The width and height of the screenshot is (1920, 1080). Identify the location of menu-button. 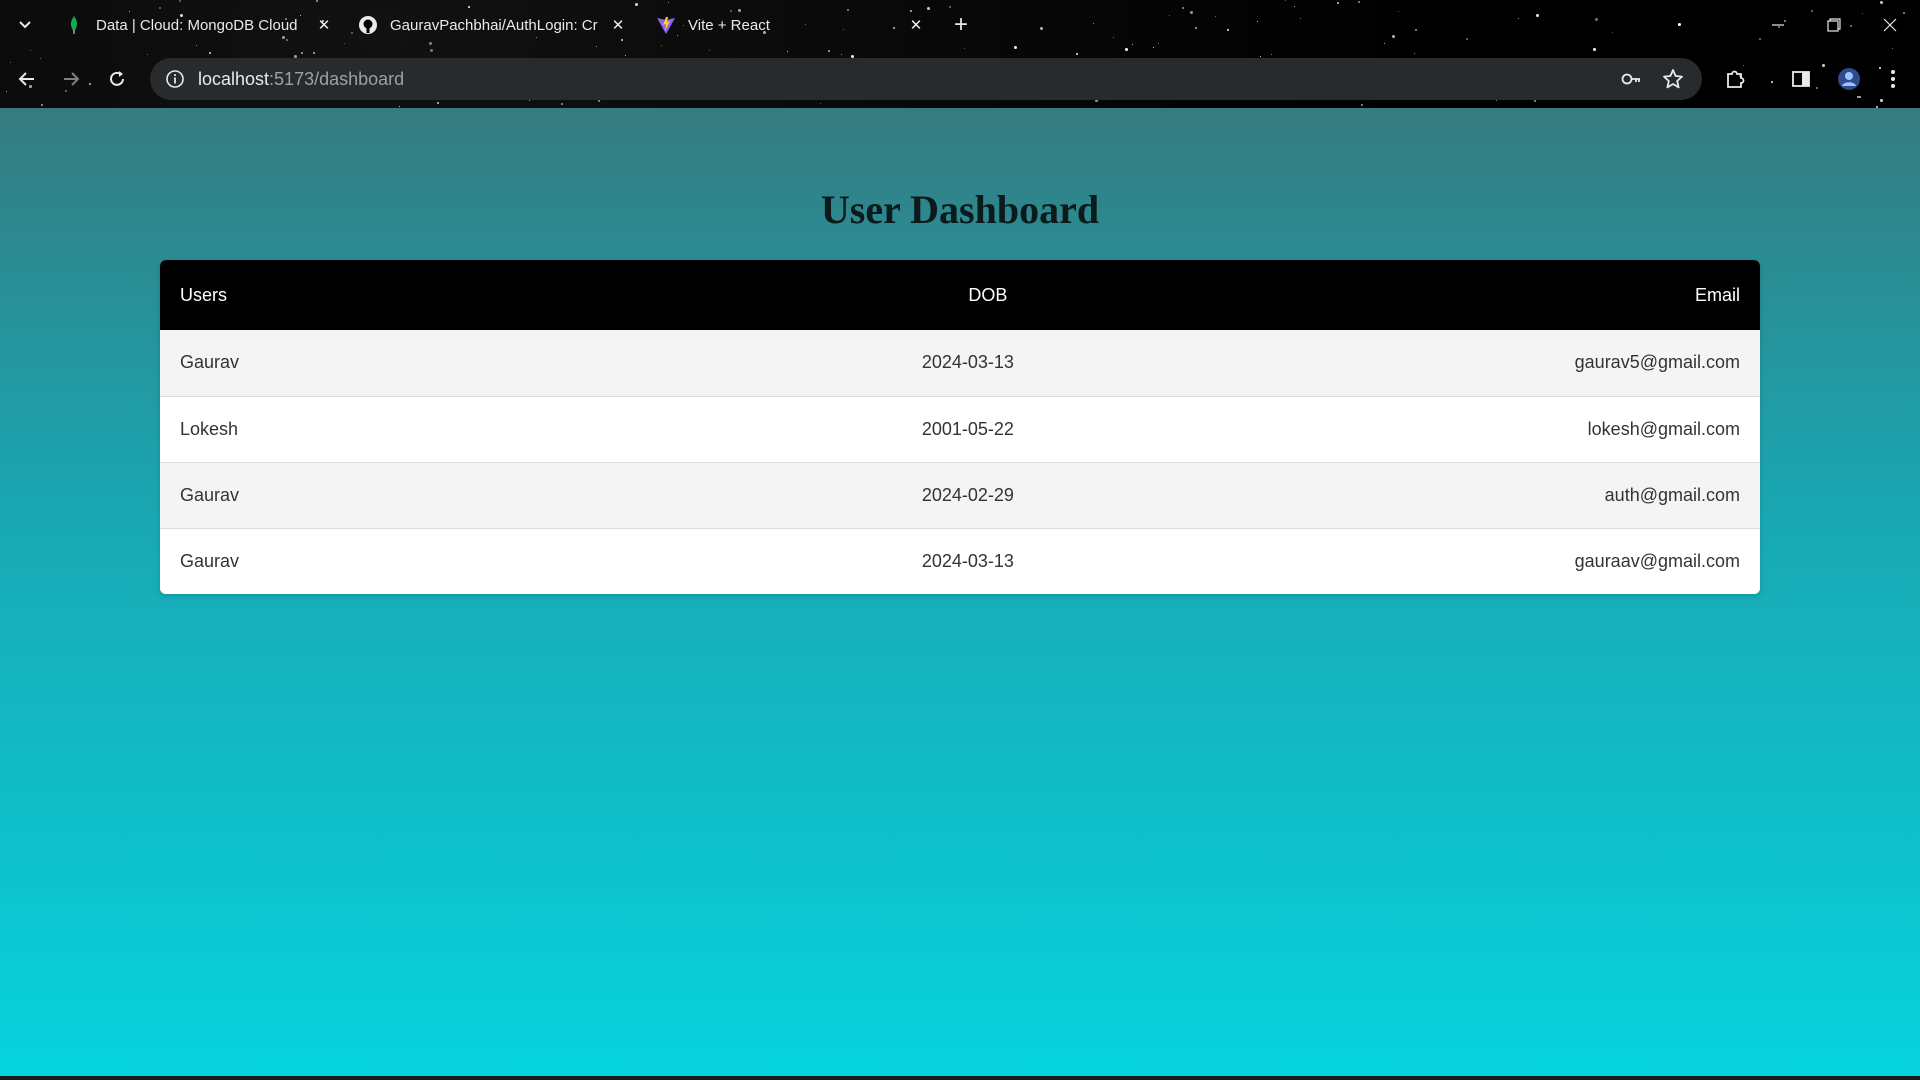
(1893, 79).